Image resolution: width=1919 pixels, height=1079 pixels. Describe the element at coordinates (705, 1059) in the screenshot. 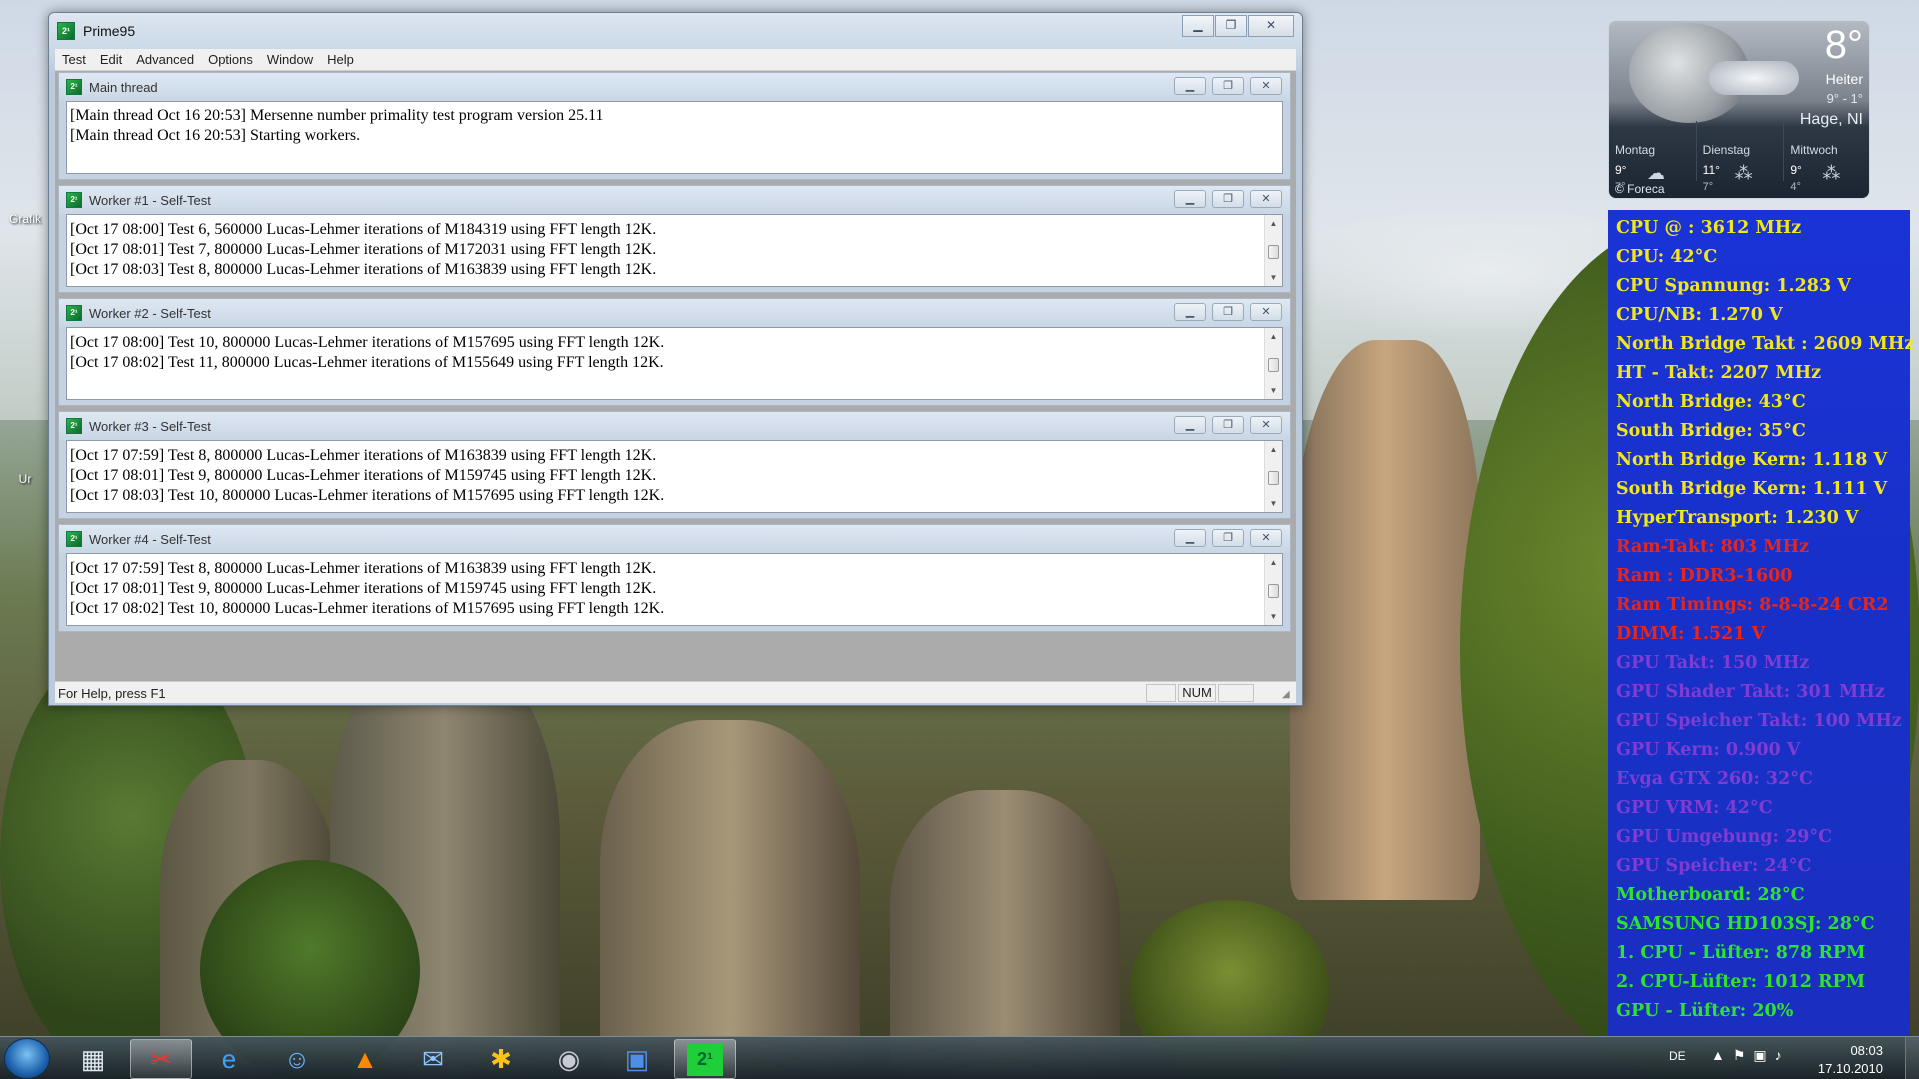

I see `taskbar-button: 2¹` at that location.